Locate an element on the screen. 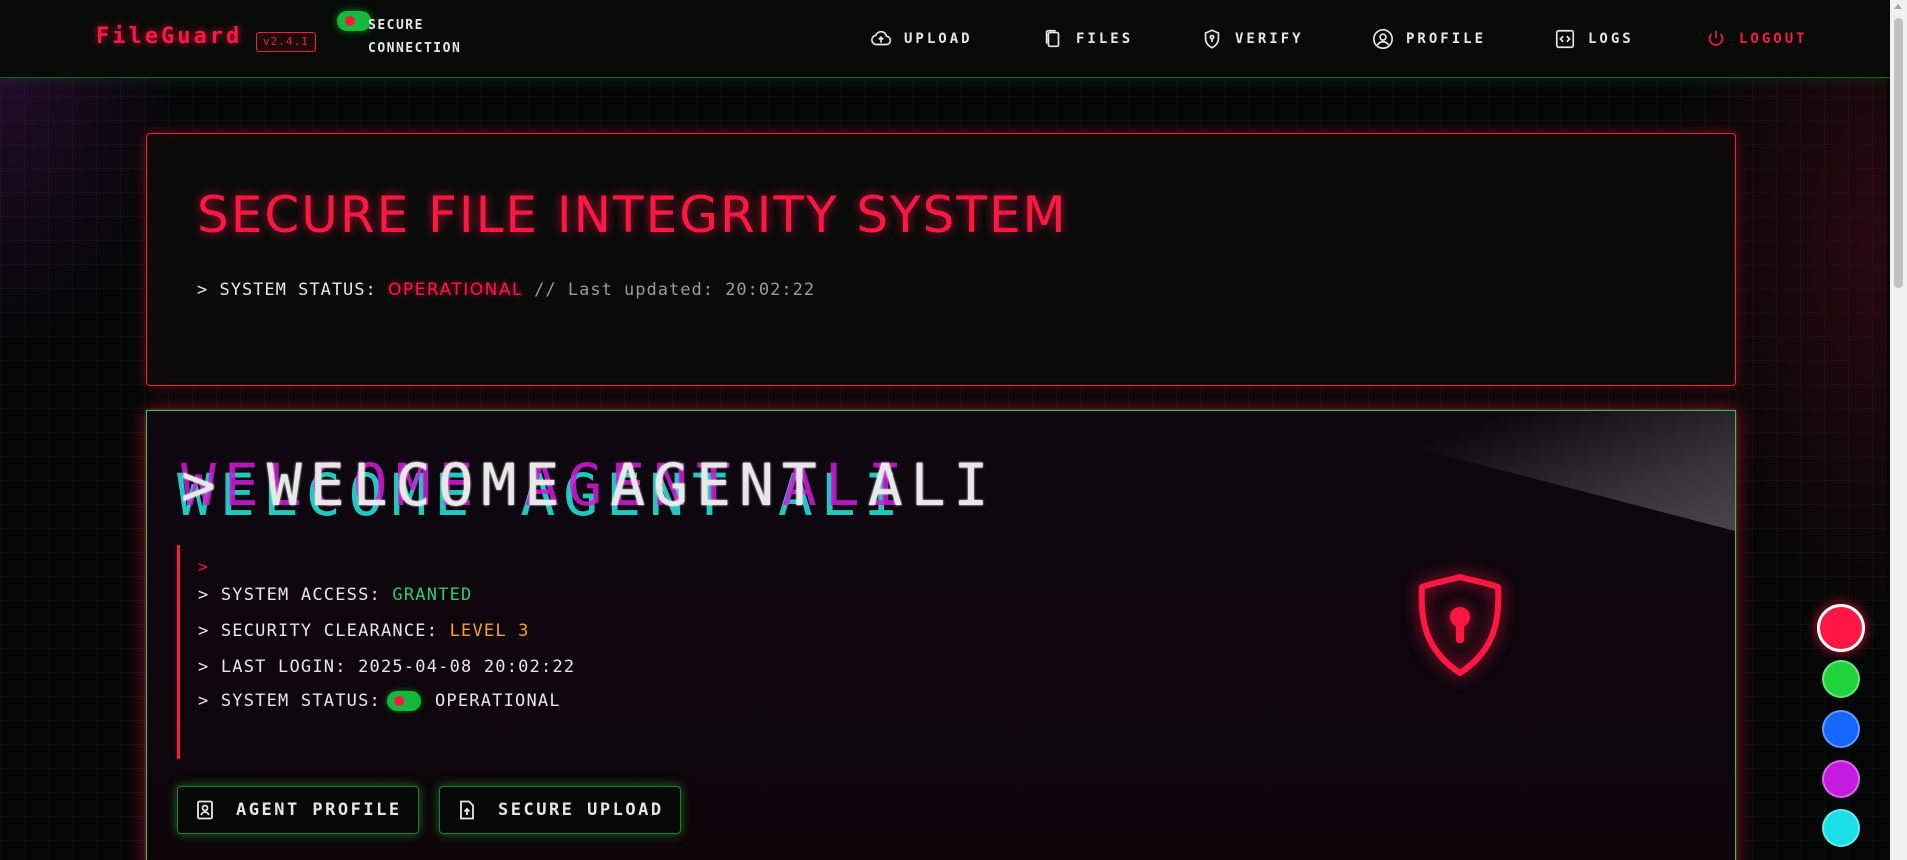  secure-connection-label: SECURE CONNECTION is located at coordinates (415, 37).